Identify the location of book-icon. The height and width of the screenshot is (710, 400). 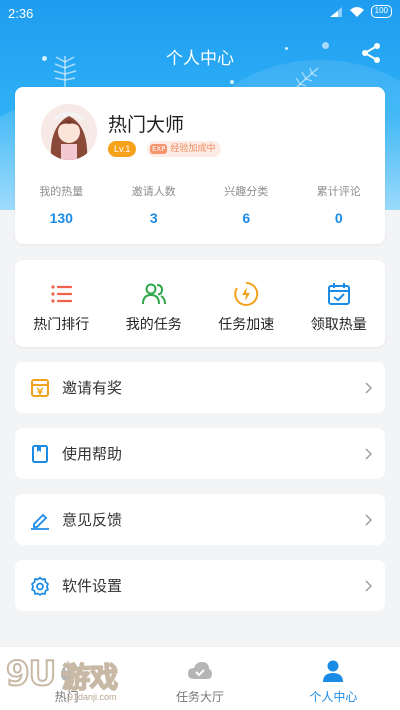
(40, 454).